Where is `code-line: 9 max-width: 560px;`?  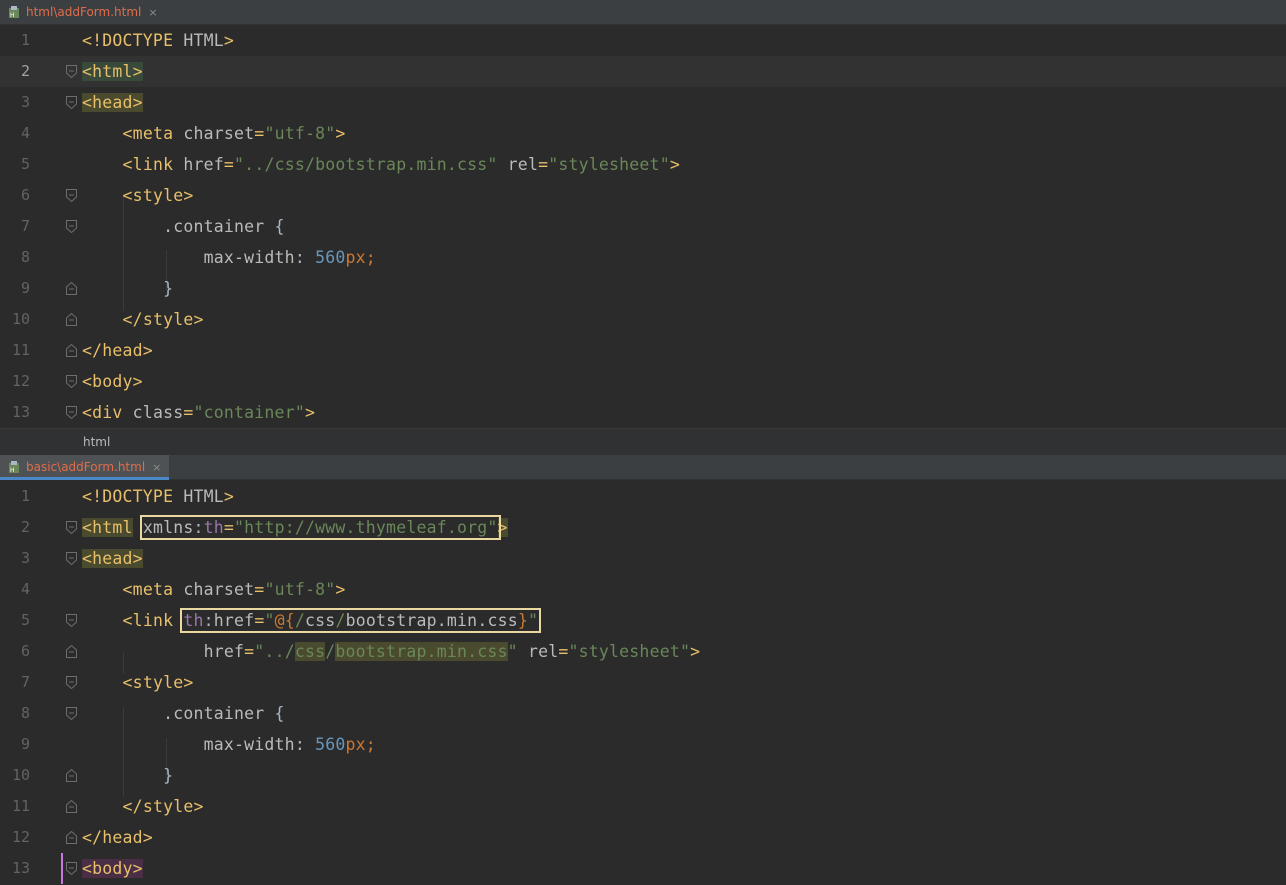
code-line: 9 max-width: 560px; is located at coordinates (643, 744).